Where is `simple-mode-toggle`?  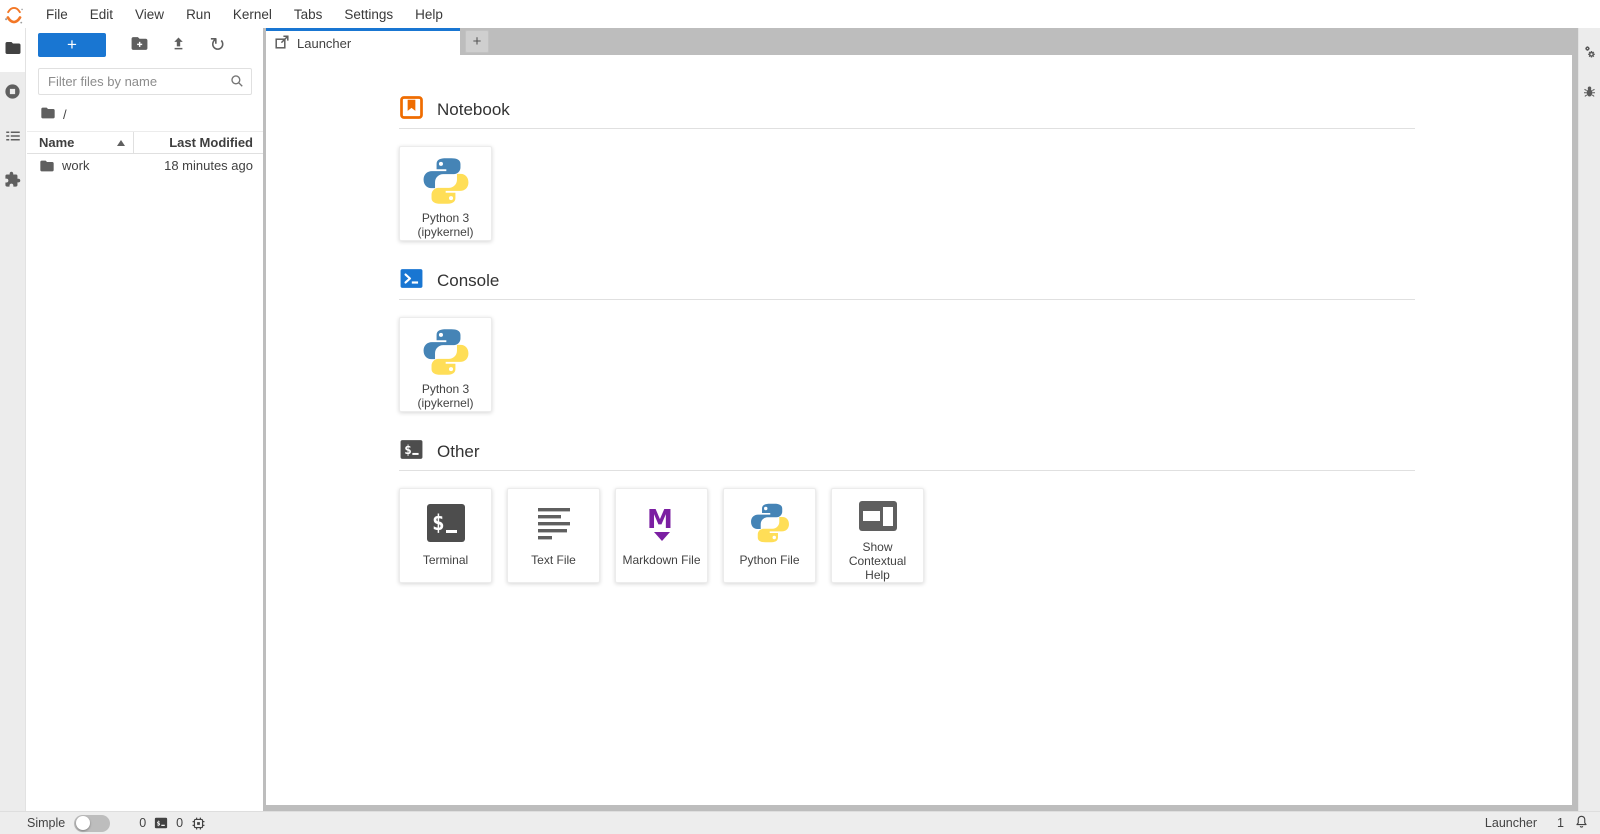
simple-mode-toggle is located at coordinates (92, 823).